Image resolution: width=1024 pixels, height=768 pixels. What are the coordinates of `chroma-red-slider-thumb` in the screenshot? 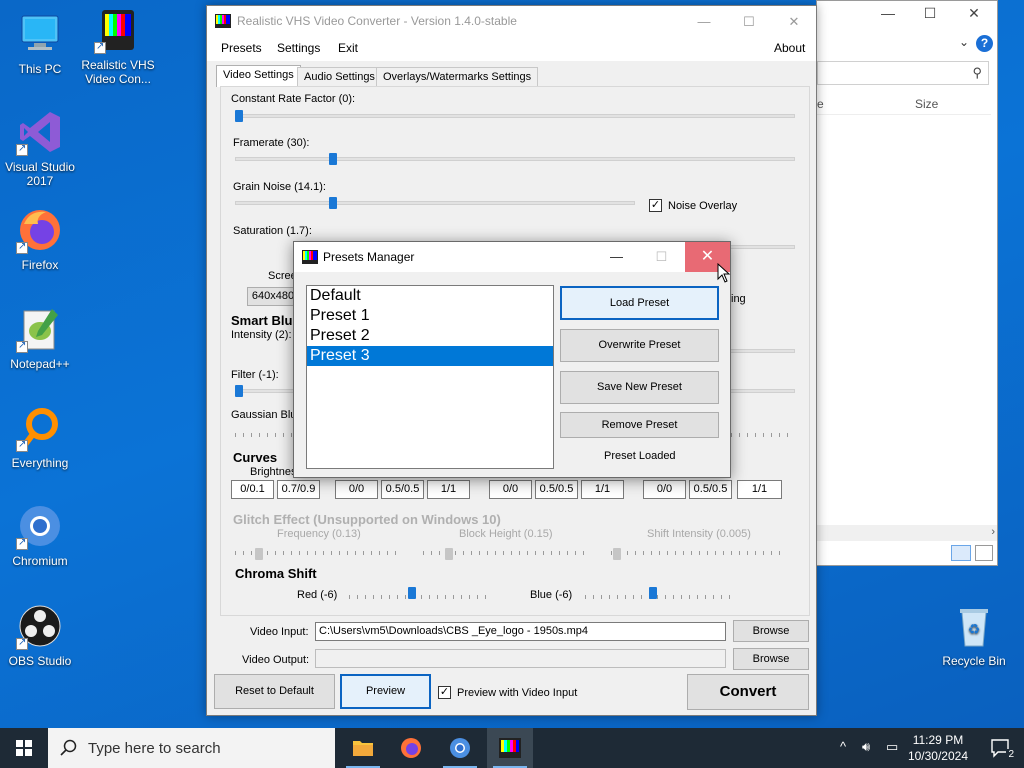 It's located at (412, 593).